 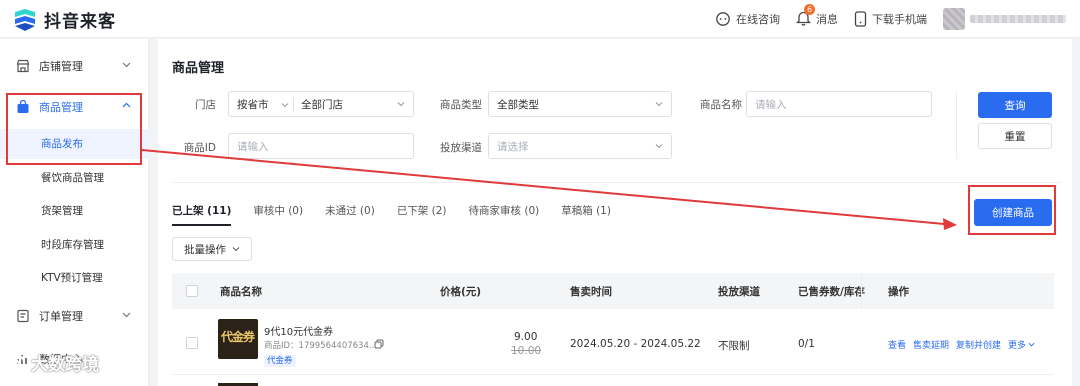 What do you see at coordinates (74, 278) in the screenshot?
I see `sidebar-item-ktv-booking: KTV预订管理` at bounding box center [74, 278].